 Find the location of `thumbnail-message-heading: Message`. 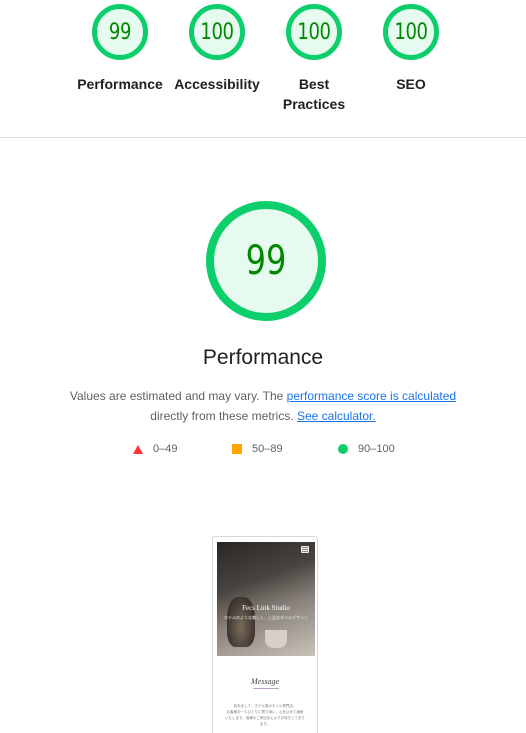

thumbnail-message-heading: Message is located at coordinates (265, 681).